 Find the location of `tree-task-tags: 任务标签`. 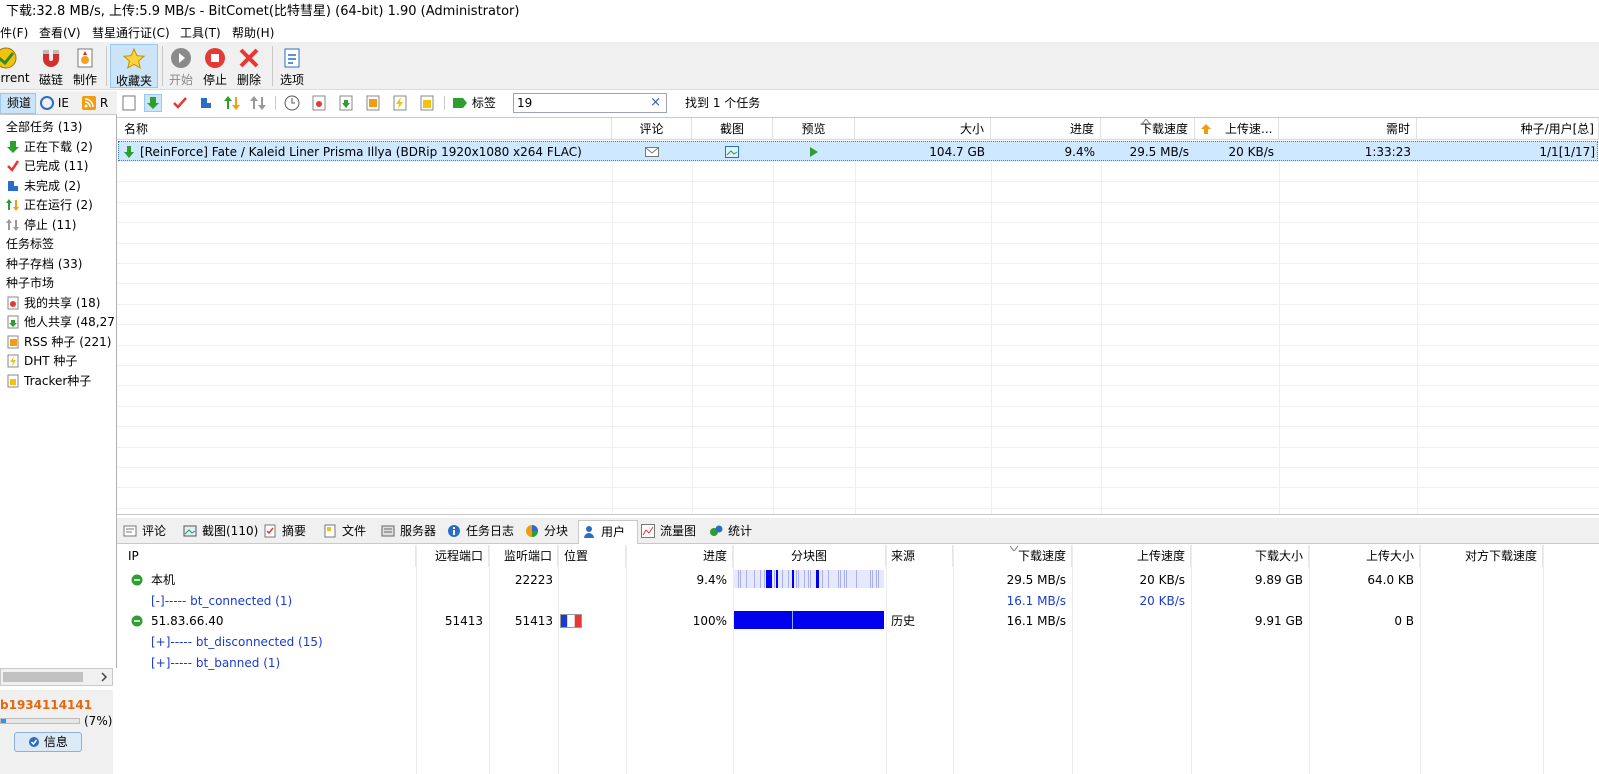

tree-task-tags: 任务标签 is located at coordinates (30, 244).